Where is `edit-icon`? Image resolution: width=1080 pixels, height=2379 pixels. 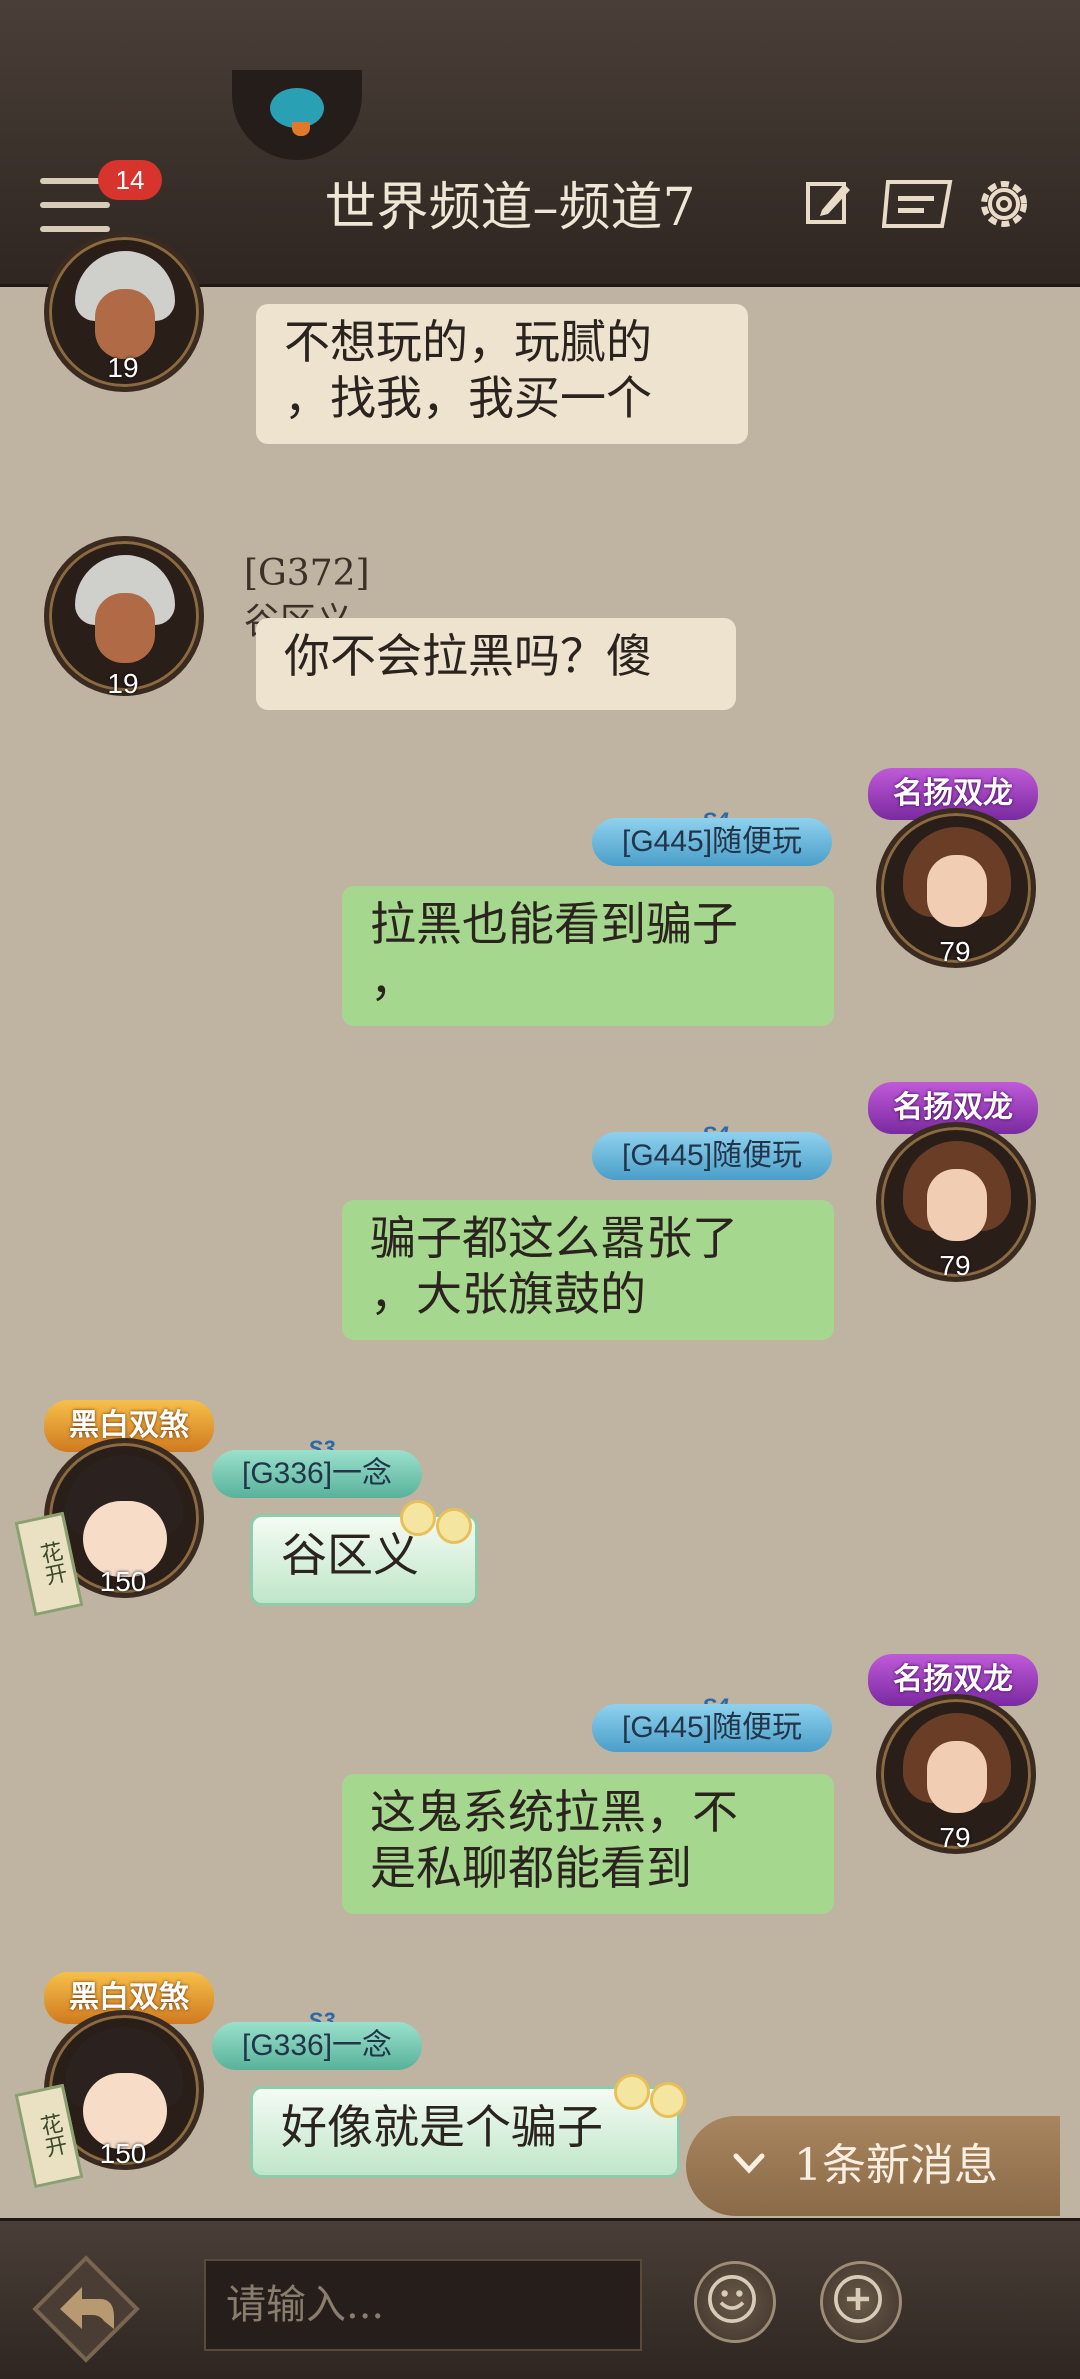
edit-icon is located at coordinates (828, 202).